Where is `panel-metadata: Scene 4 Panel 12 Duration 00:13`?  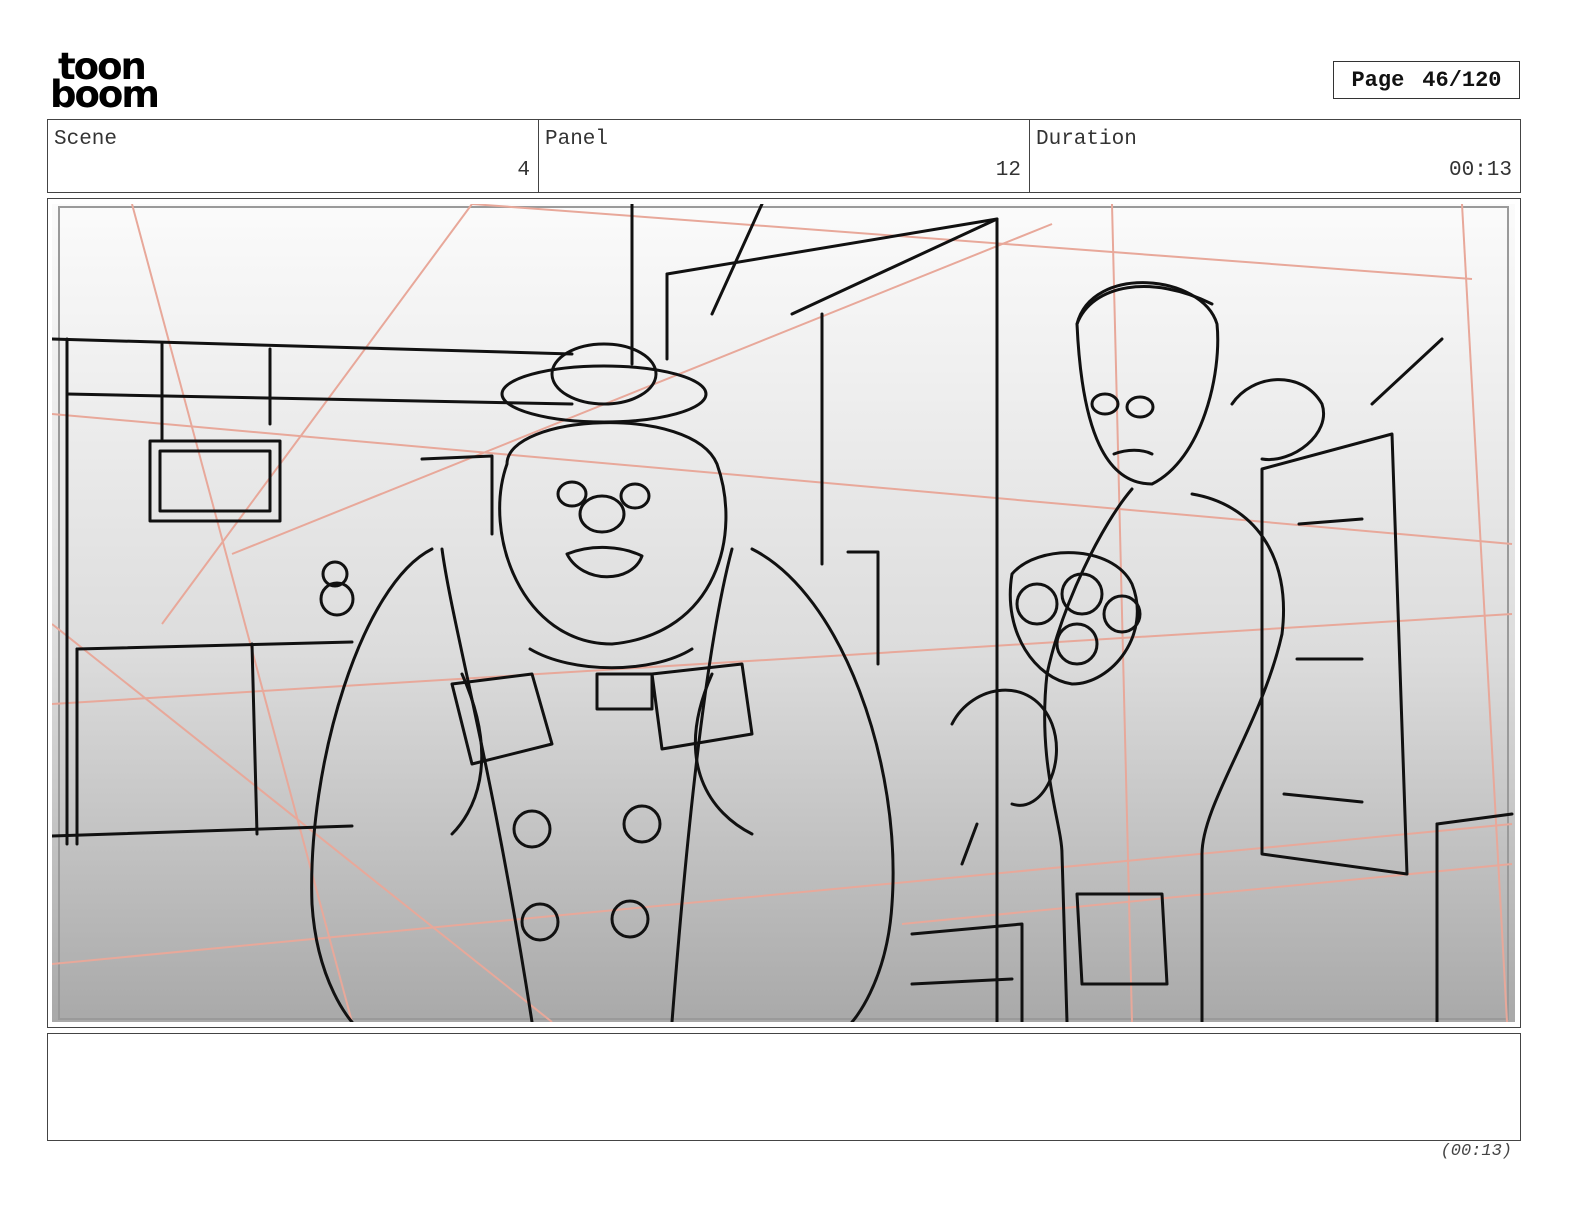
panel-metadata: Scene 4 Panel 12 Duration 00:13 is located at coordinates (784, 156).